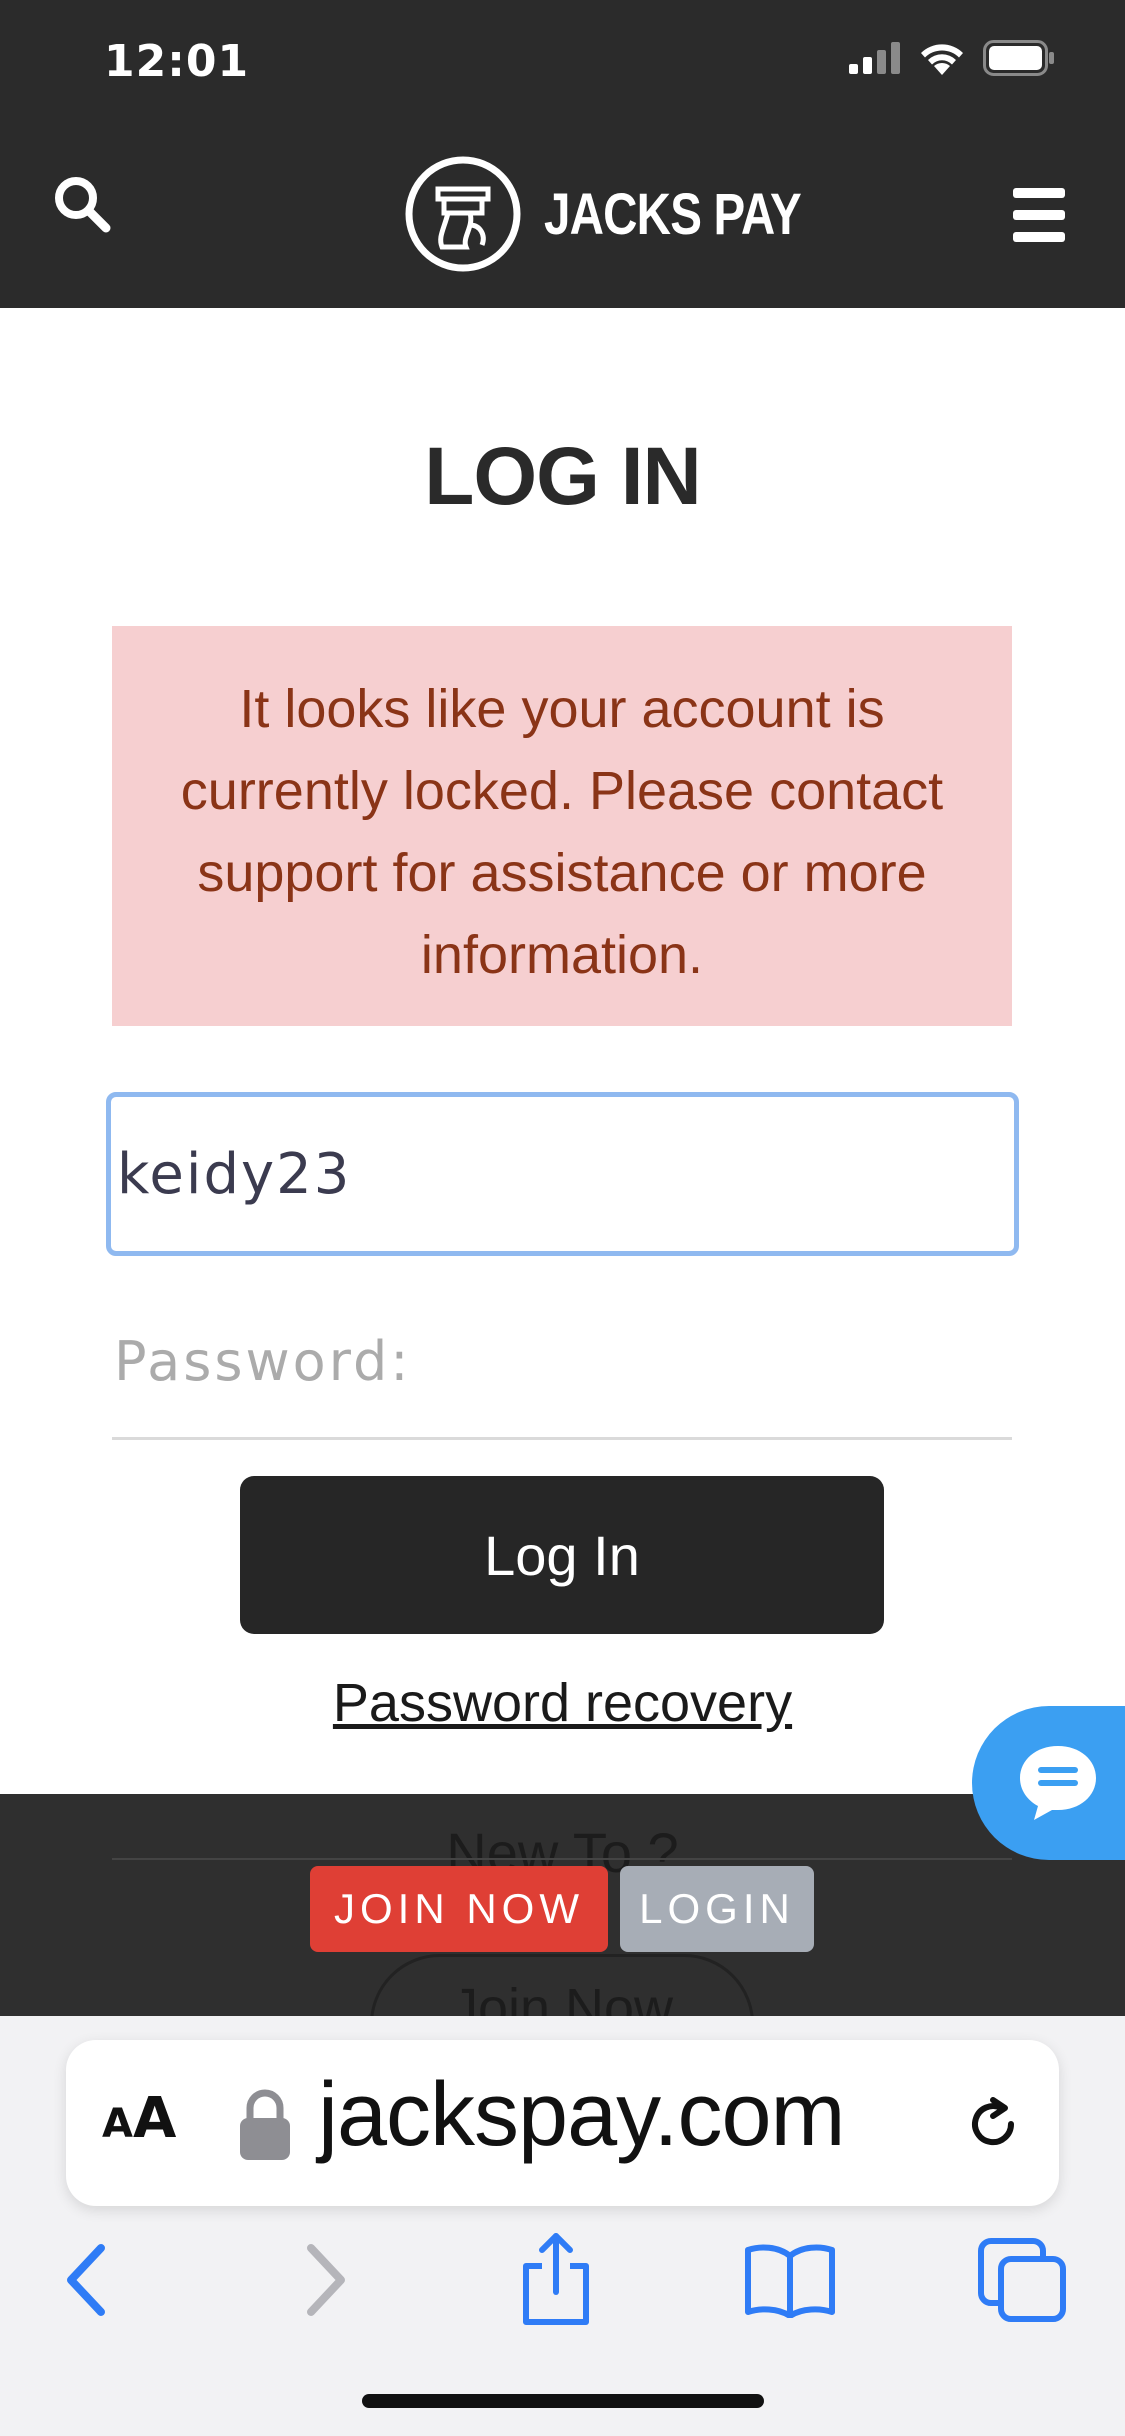  I want to click on forward-icon, so click(326, 2280).